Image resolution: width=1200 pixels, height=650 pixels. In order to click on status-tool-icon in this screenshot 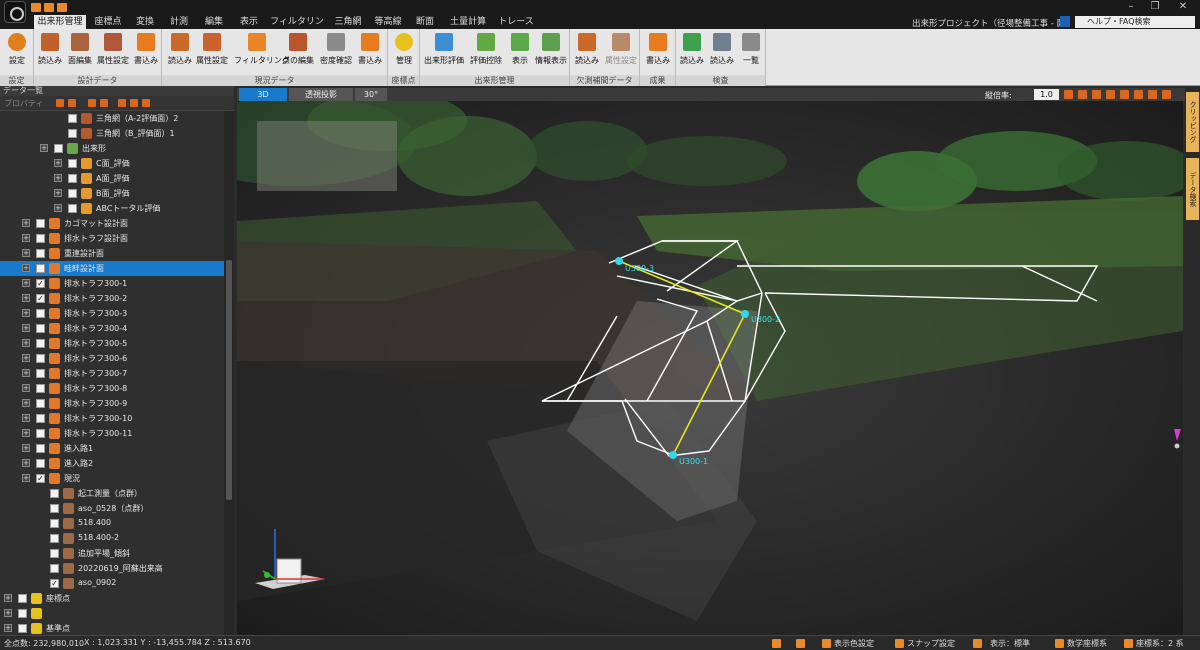, I will do `click(776, 643)`.